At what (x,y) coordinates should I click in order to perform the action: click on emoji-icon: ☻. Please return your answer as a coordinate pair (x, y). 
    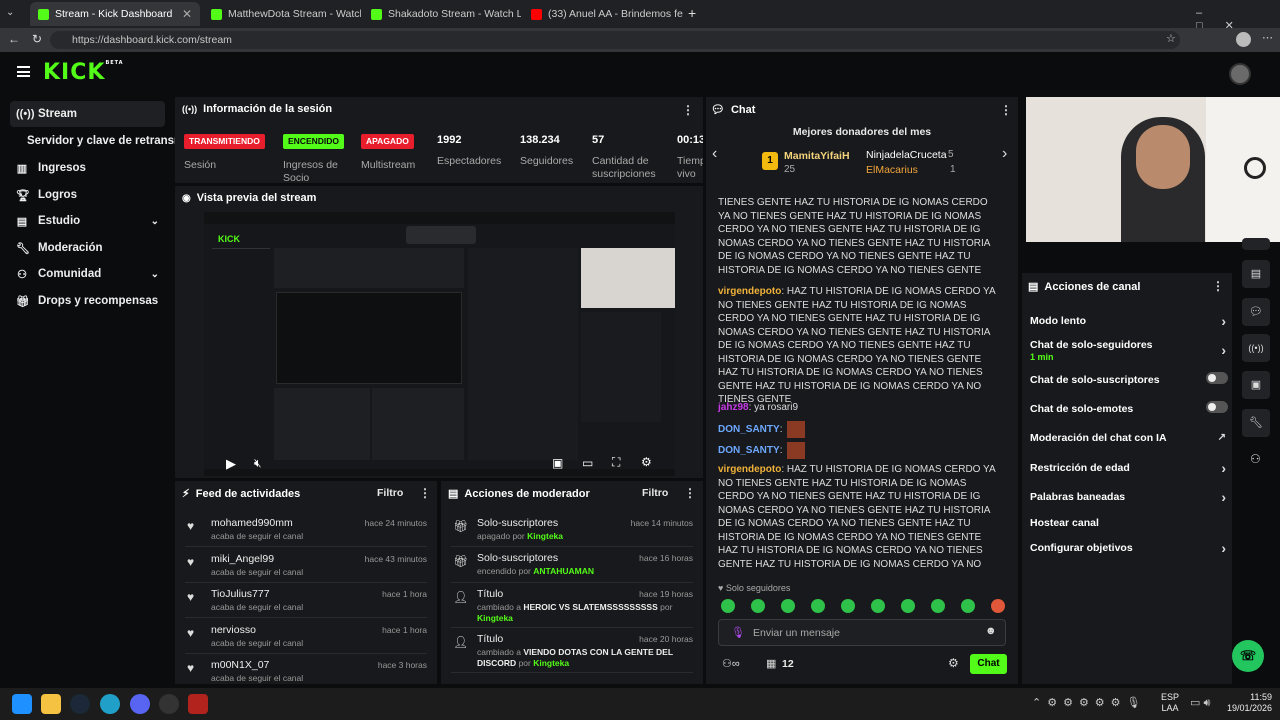
    Looking at the image, I should click on (991, 631).